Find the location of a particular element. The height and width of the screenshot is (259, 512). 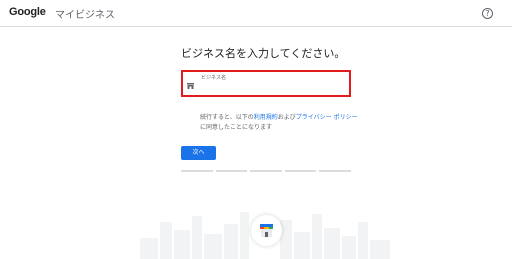

page-title: ビジネス名を入力してください。 is located at coordinates (263, 53).